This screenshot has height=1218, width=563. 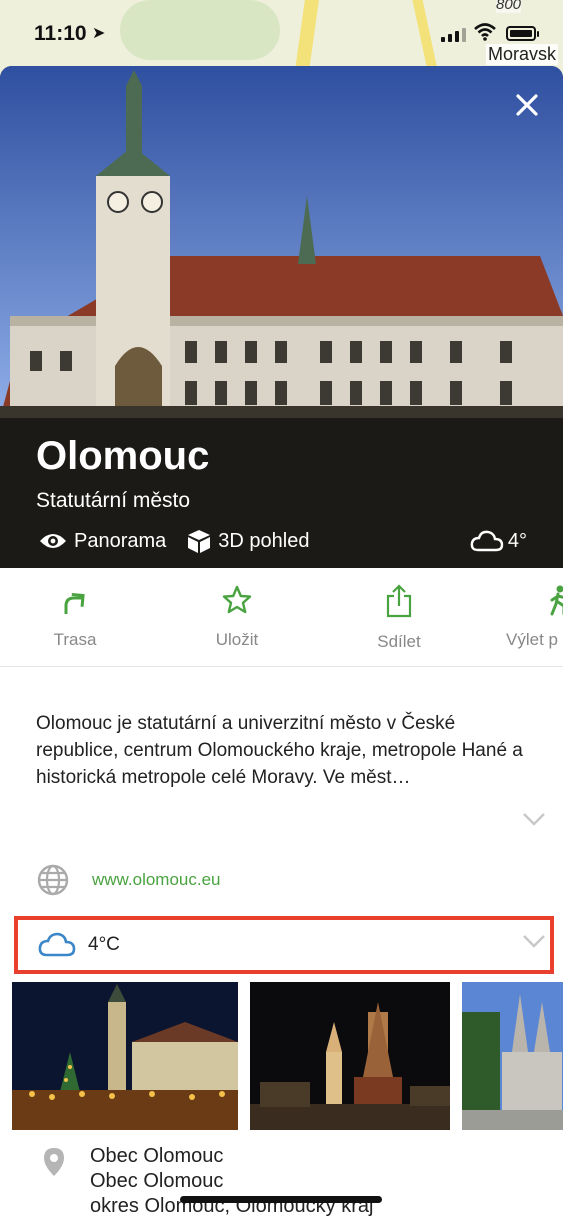 I want to click on 3d-view-label: 3D pohled, so click(x=264, y=540).